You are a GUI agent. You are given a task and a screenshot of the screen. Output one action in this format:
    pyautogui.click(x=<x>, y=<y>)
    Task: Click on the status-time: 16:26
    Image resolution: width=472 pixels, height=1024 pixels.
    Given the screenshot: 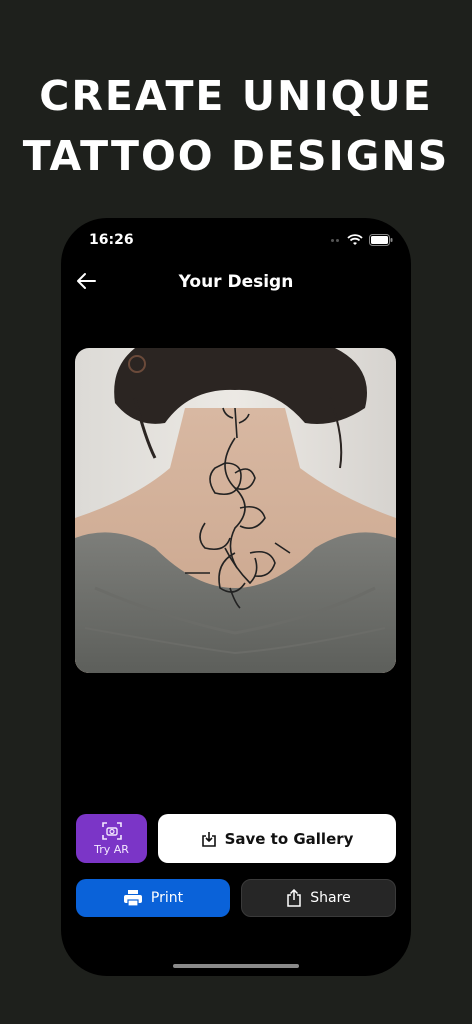 What is the action you would take?
    pyautogui.click(x=111, y=240)
    